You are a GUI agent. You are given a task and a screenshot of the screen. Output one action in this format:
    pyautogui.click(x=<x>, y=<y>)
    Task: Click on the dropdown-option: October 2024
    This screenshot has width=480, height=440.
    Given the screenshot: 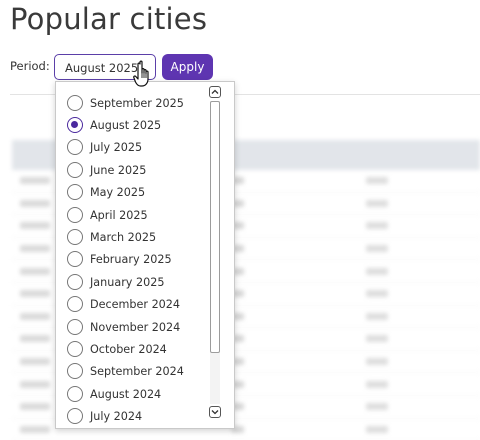 What is the action you would take?
    pyautogui.click(x=117, y=349)
    